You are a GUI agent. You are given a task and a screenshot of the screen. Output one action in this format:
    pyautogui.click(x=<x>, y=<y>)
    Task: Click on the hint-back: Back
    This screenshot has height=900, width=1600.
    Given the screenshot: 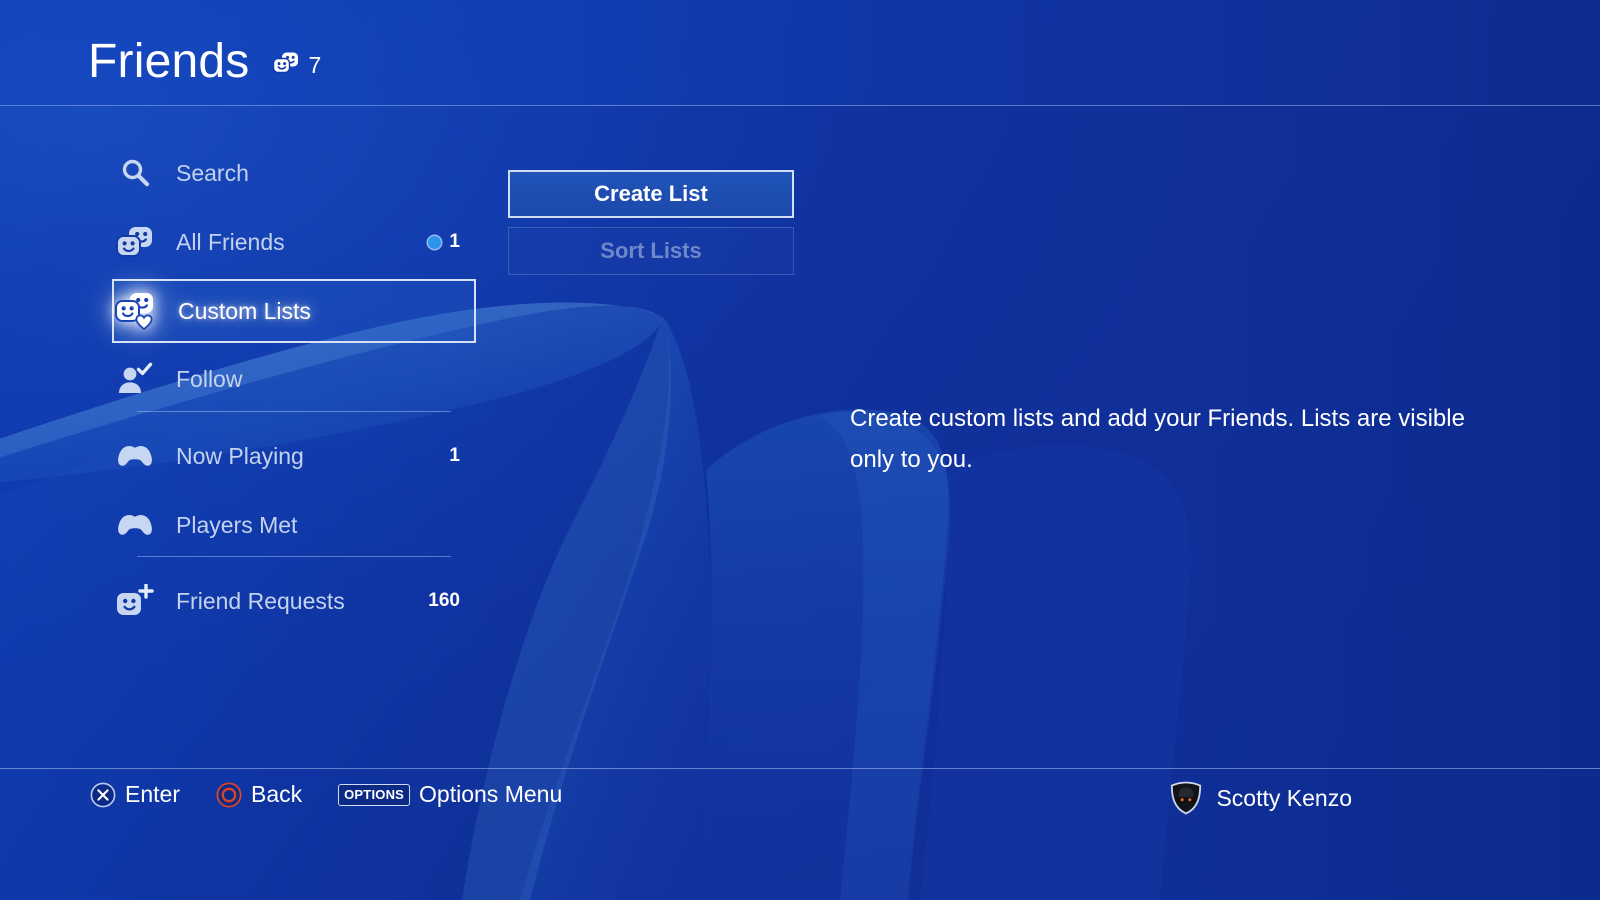 What is the action you would take?
    pyautogui.click(x=259, y=794)
    